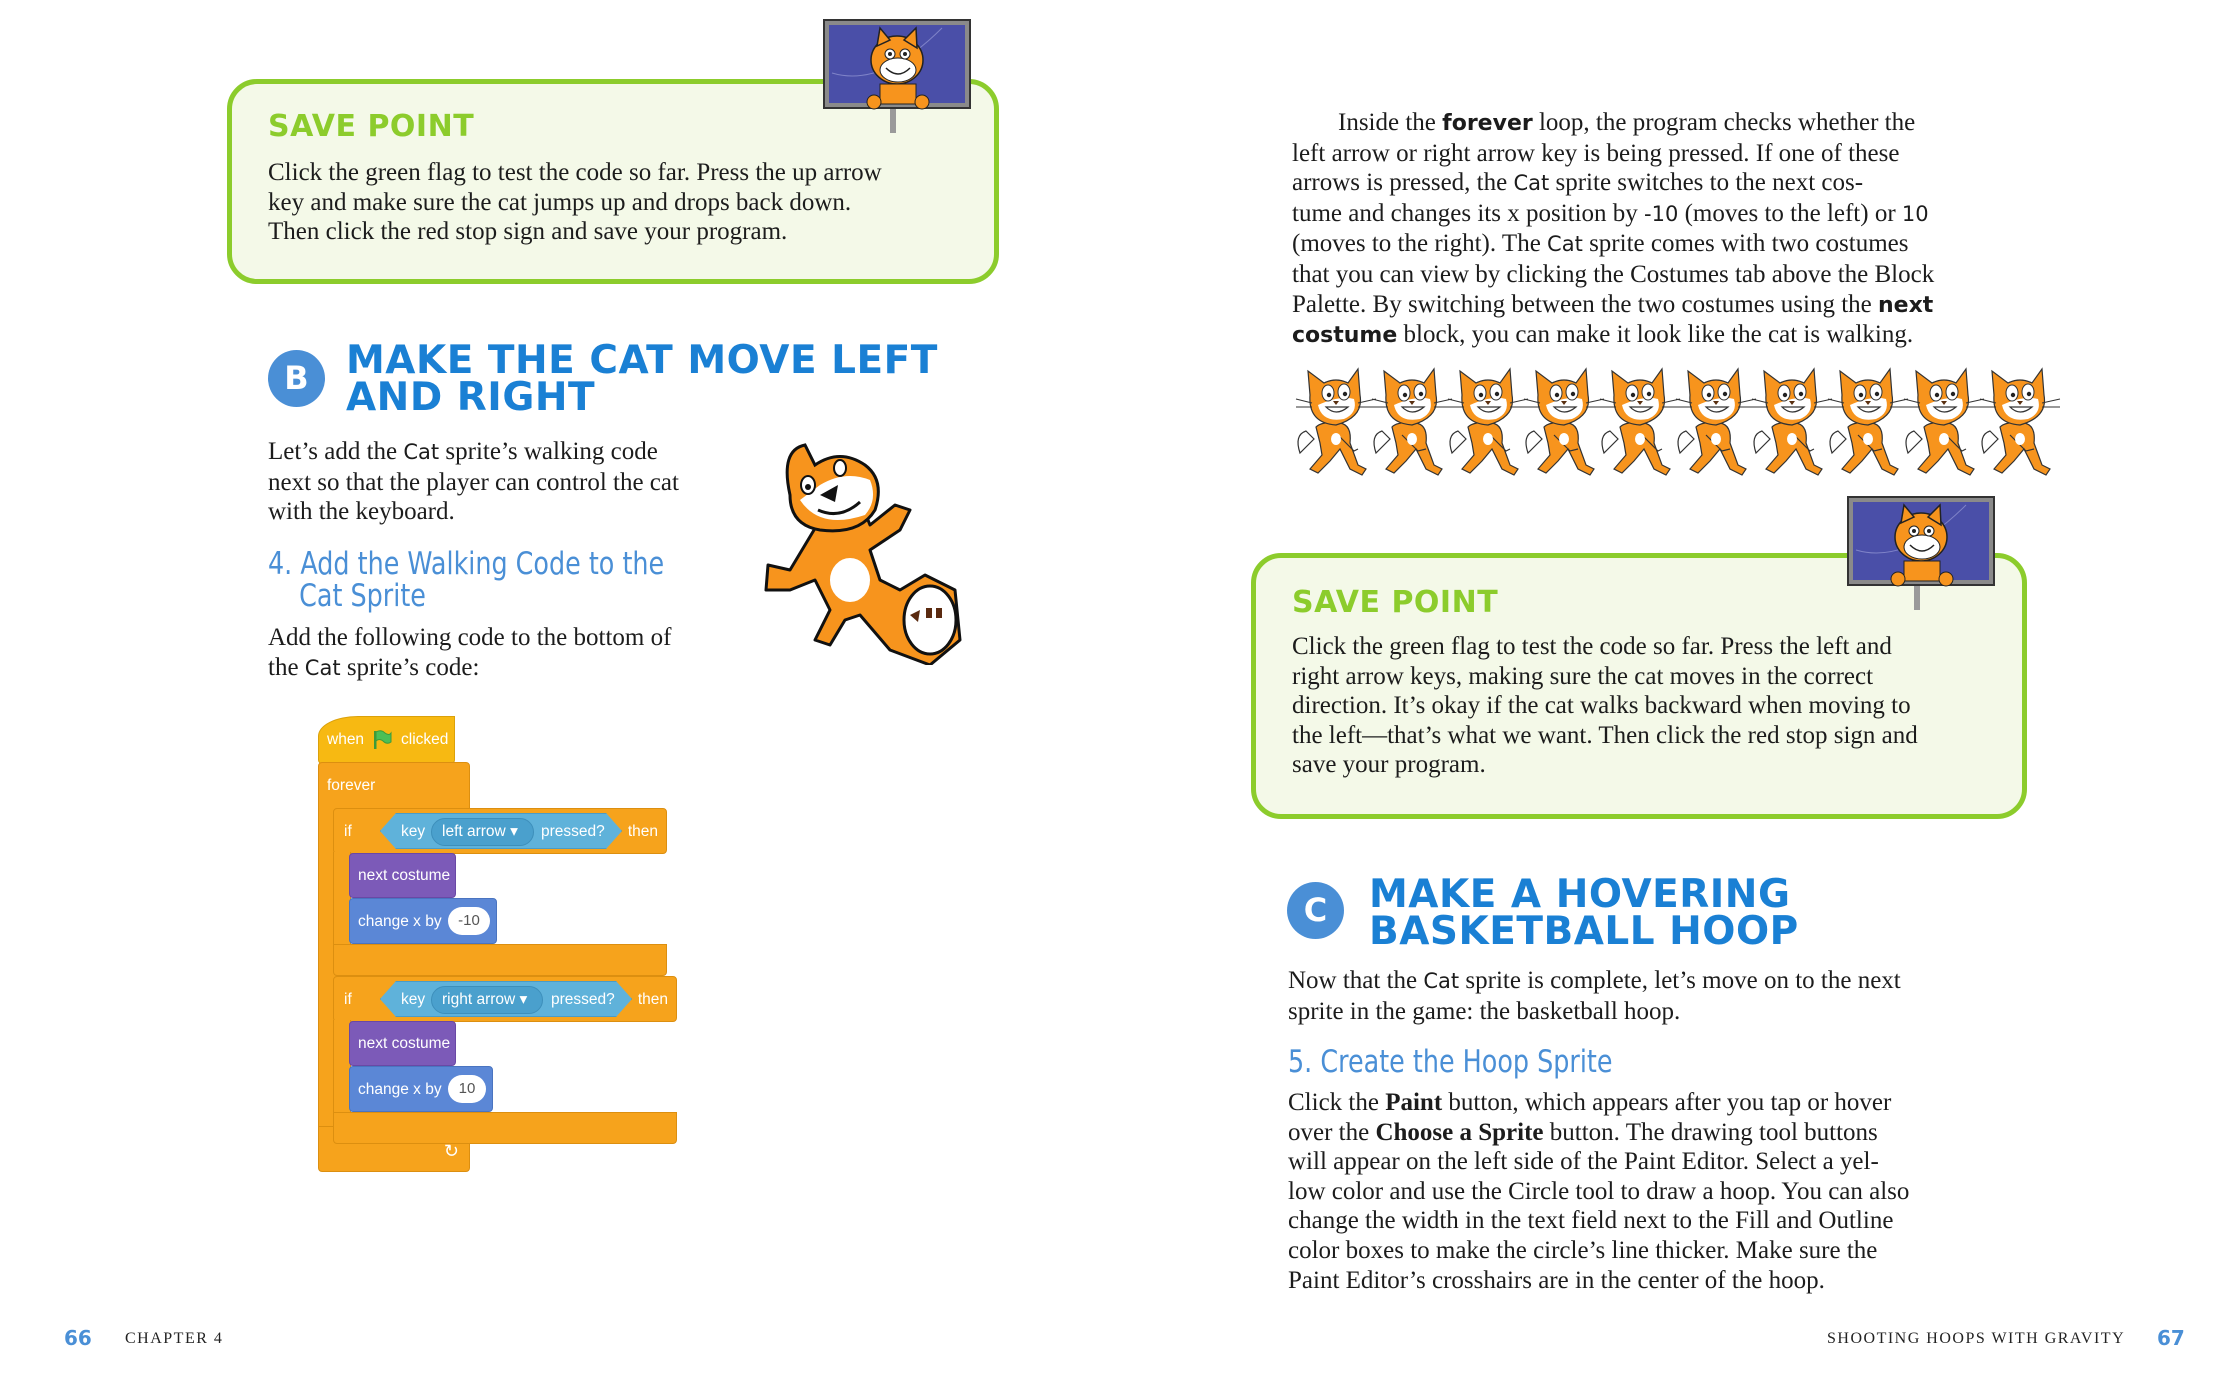 This screenshot has height=1400, width=2239. Describe the element at coordinates (174, 1338) in the screenshot. I see `chapter-label: CHAPTER 4` at that location.